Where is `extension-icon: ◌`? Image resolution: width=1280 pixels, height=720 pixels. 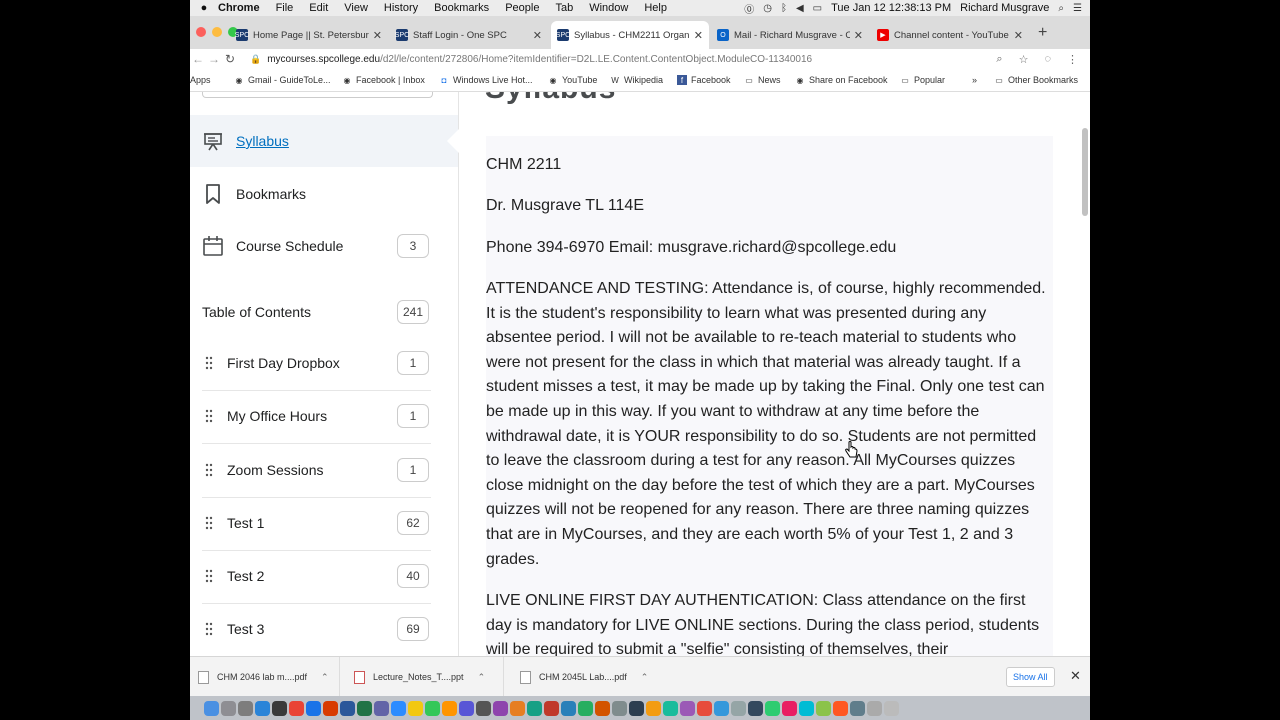
extension-icon: ◌ is located at coordinates (1047, 59).